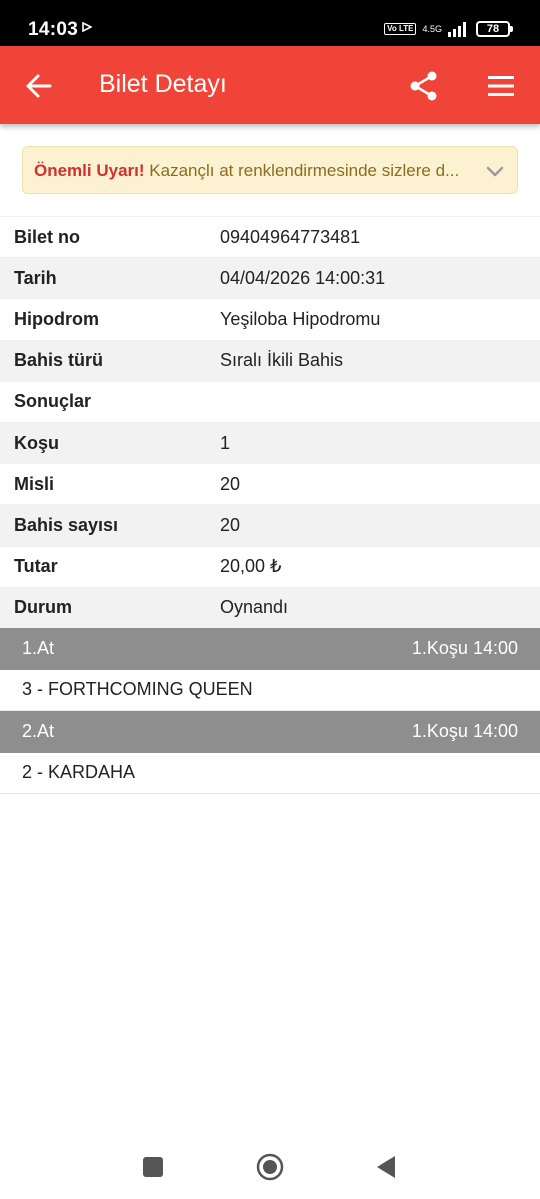 The image size is (540, 1199). Describe the element at coordinates (432, 28) in the screenshot. I see `network-type: 4.5G` at that location.